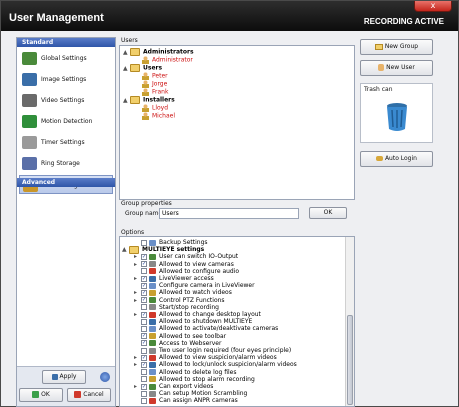  I want to click on option-label: Allowed to view suspicion/alarm videos, so click(218, 358).